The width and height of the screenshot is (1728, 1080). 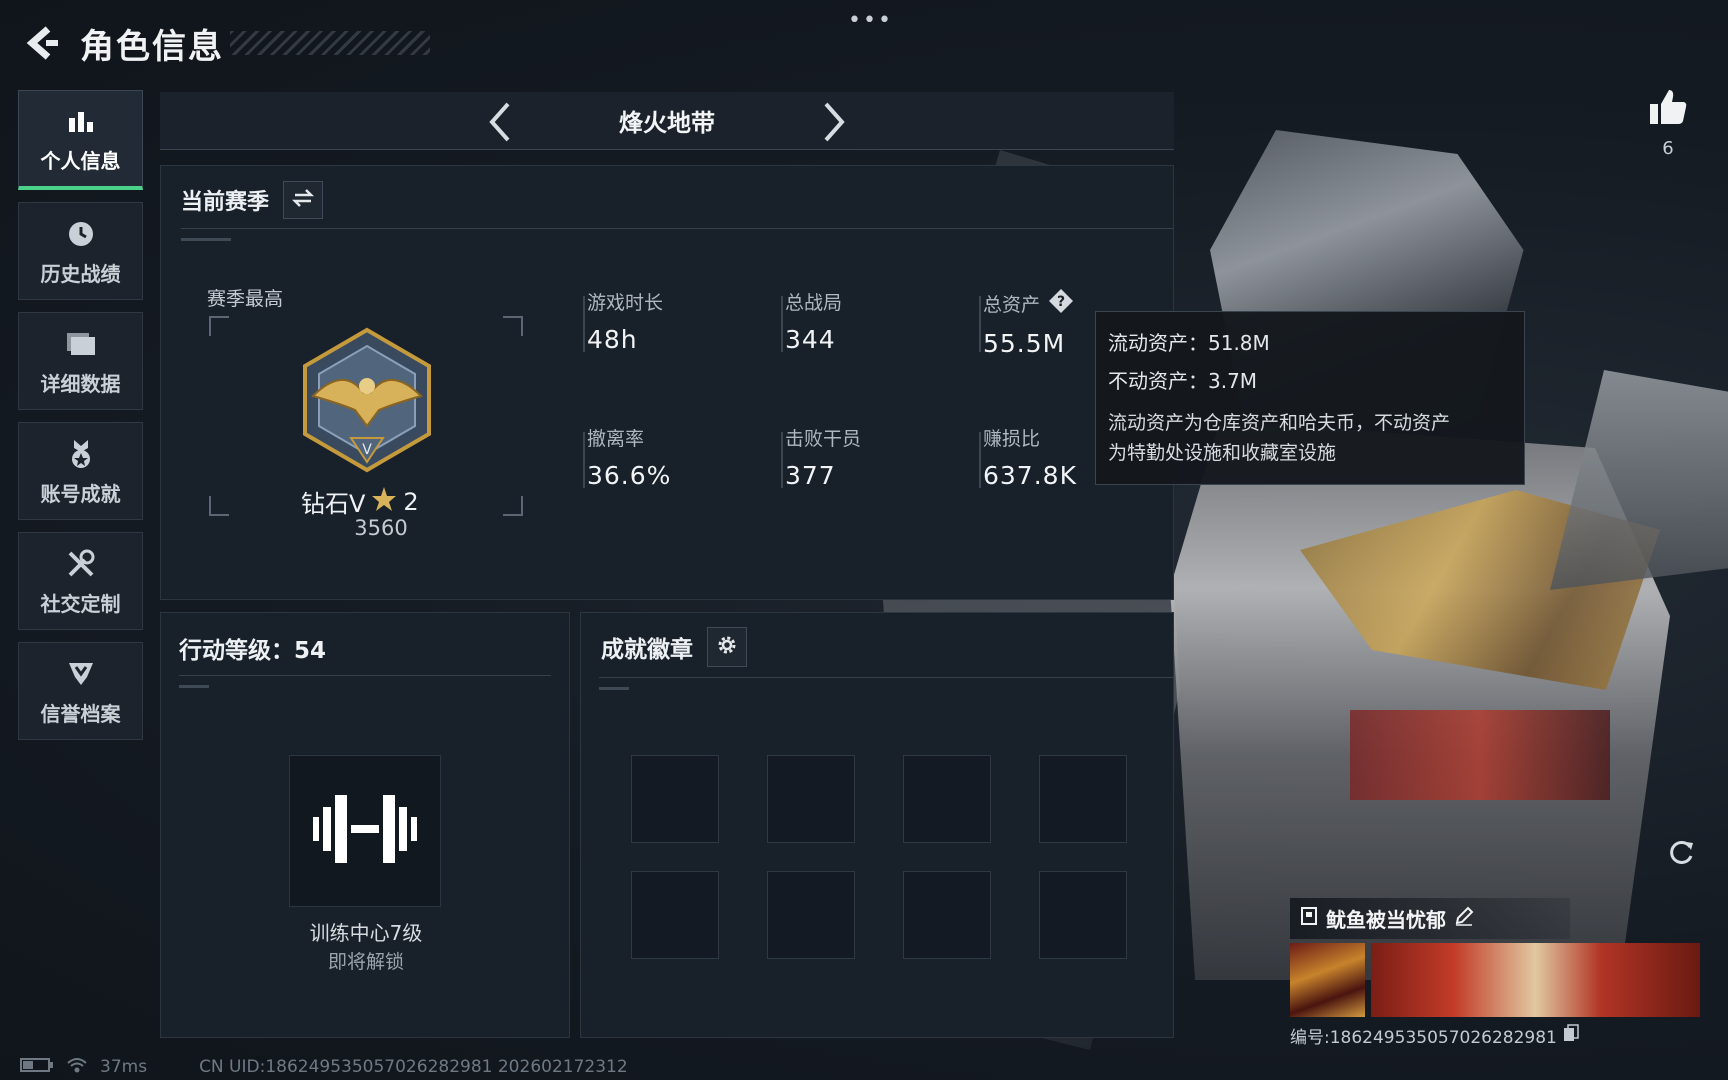 What do you see at coordinates (77, 1067) in the screenshot?
I see `wifi-icon` at bounding box center [77, 1067].